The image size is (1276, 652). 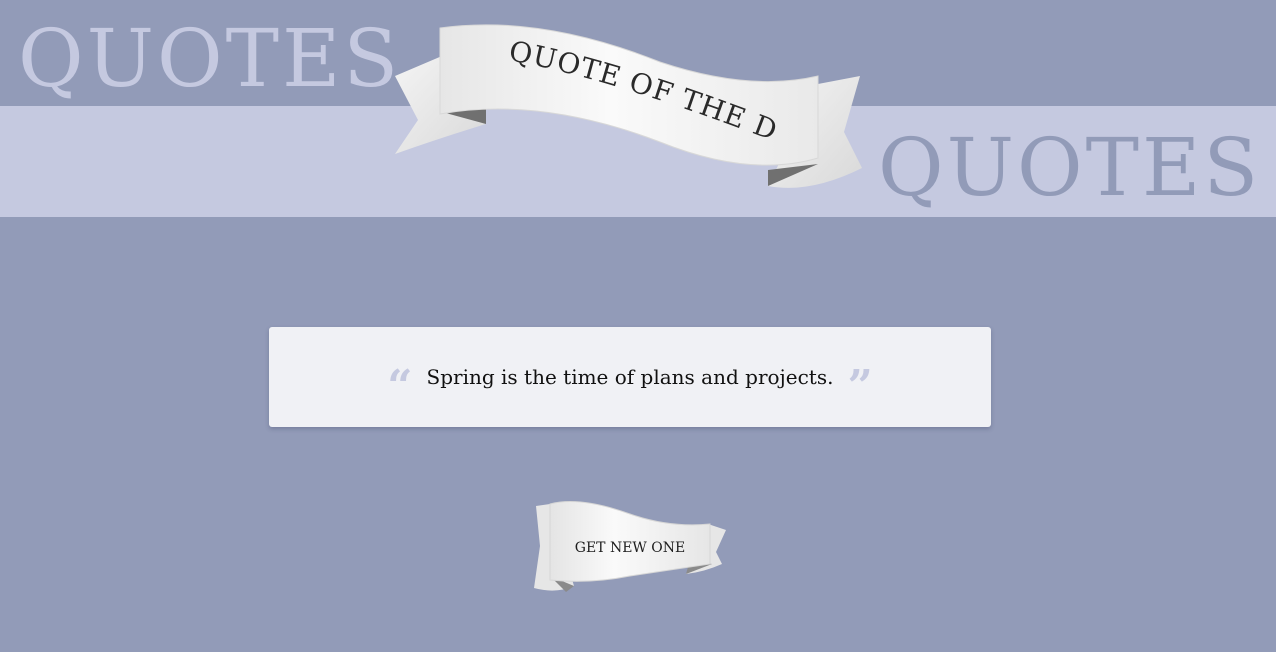 What do you see at coordinates (628, 106) in the screenshot?
I see `title-ribbon` at bounding box center [628, 106].